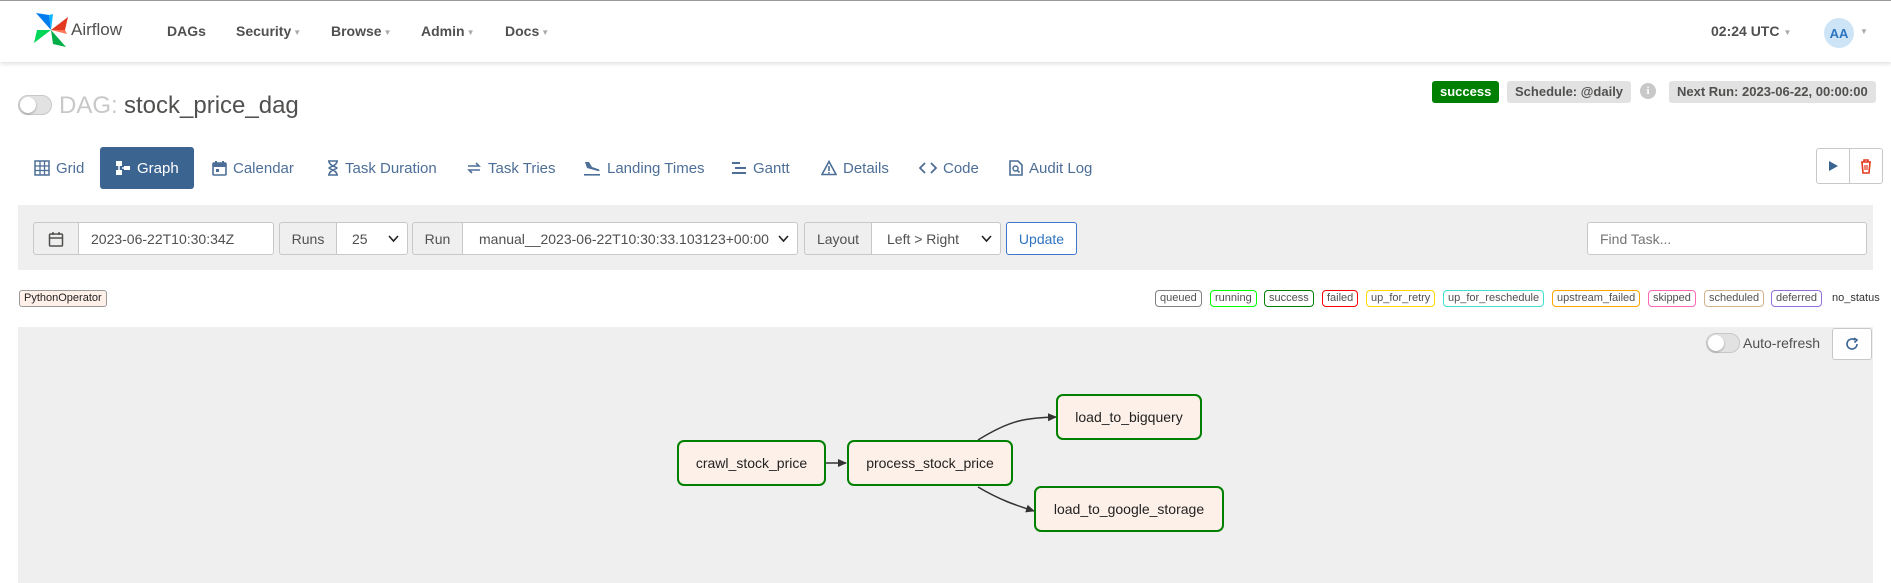  I want to click on edge-process-to-storage, so click(1006, 499).